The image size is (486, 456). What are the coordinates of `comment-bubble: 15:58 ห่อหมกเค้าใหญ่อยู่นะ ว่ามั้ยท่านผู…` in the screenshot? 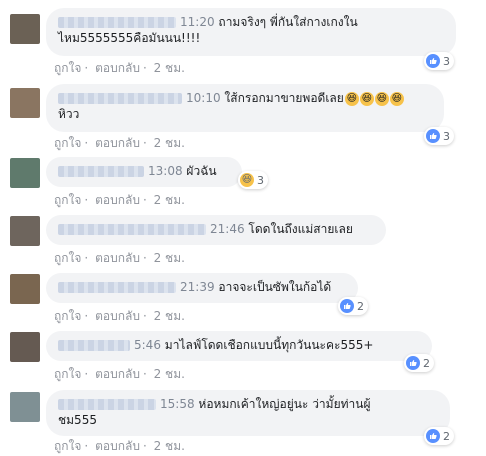 It's located at (248, 413).